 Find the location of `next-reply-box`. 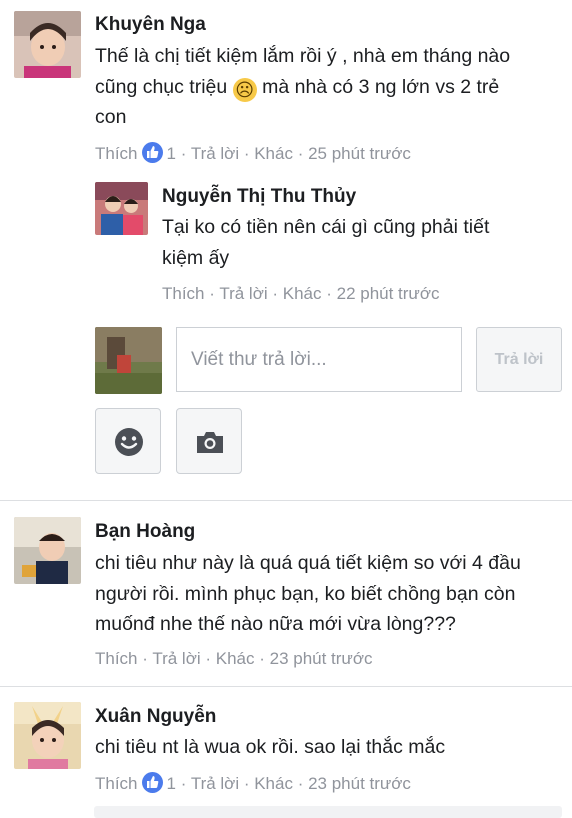

next-reply-box is located at coordinates (328, 812).